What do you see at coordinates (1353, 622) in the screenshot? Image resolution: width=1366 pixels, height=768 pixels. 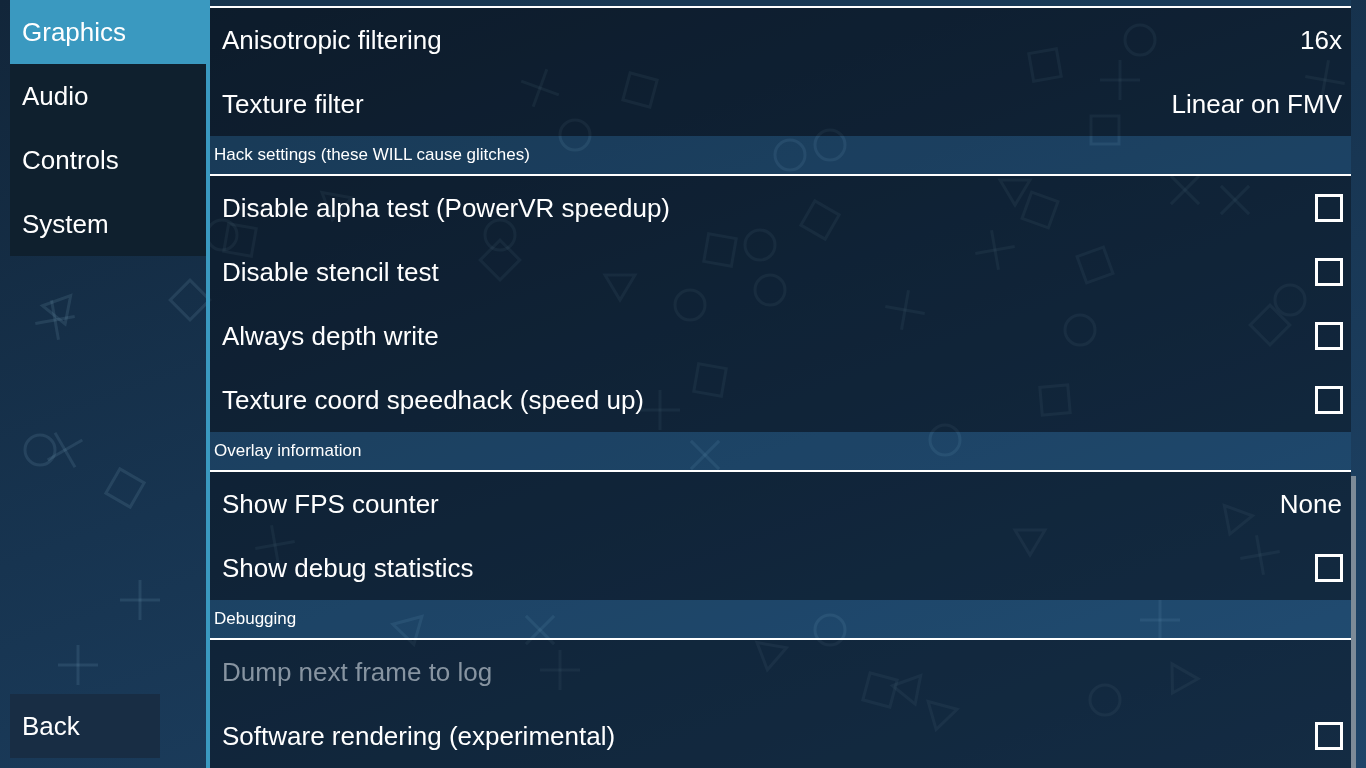 I see `scrollbar` at bounding box center [1353, 622].